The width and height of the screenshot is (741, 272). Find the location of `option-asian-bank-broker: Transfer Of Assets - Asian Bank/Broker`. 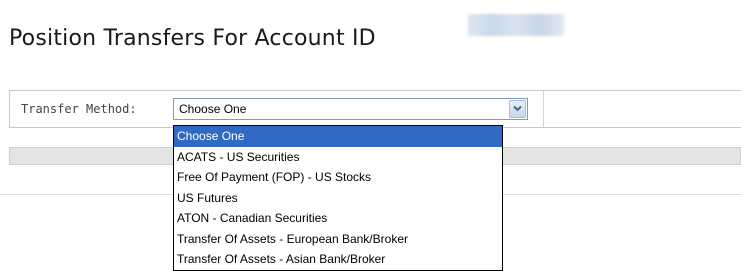

option-asian-bank-broker: Transfer Of Assets - Asian Bank/Broker is located at coordinates (338, 259).